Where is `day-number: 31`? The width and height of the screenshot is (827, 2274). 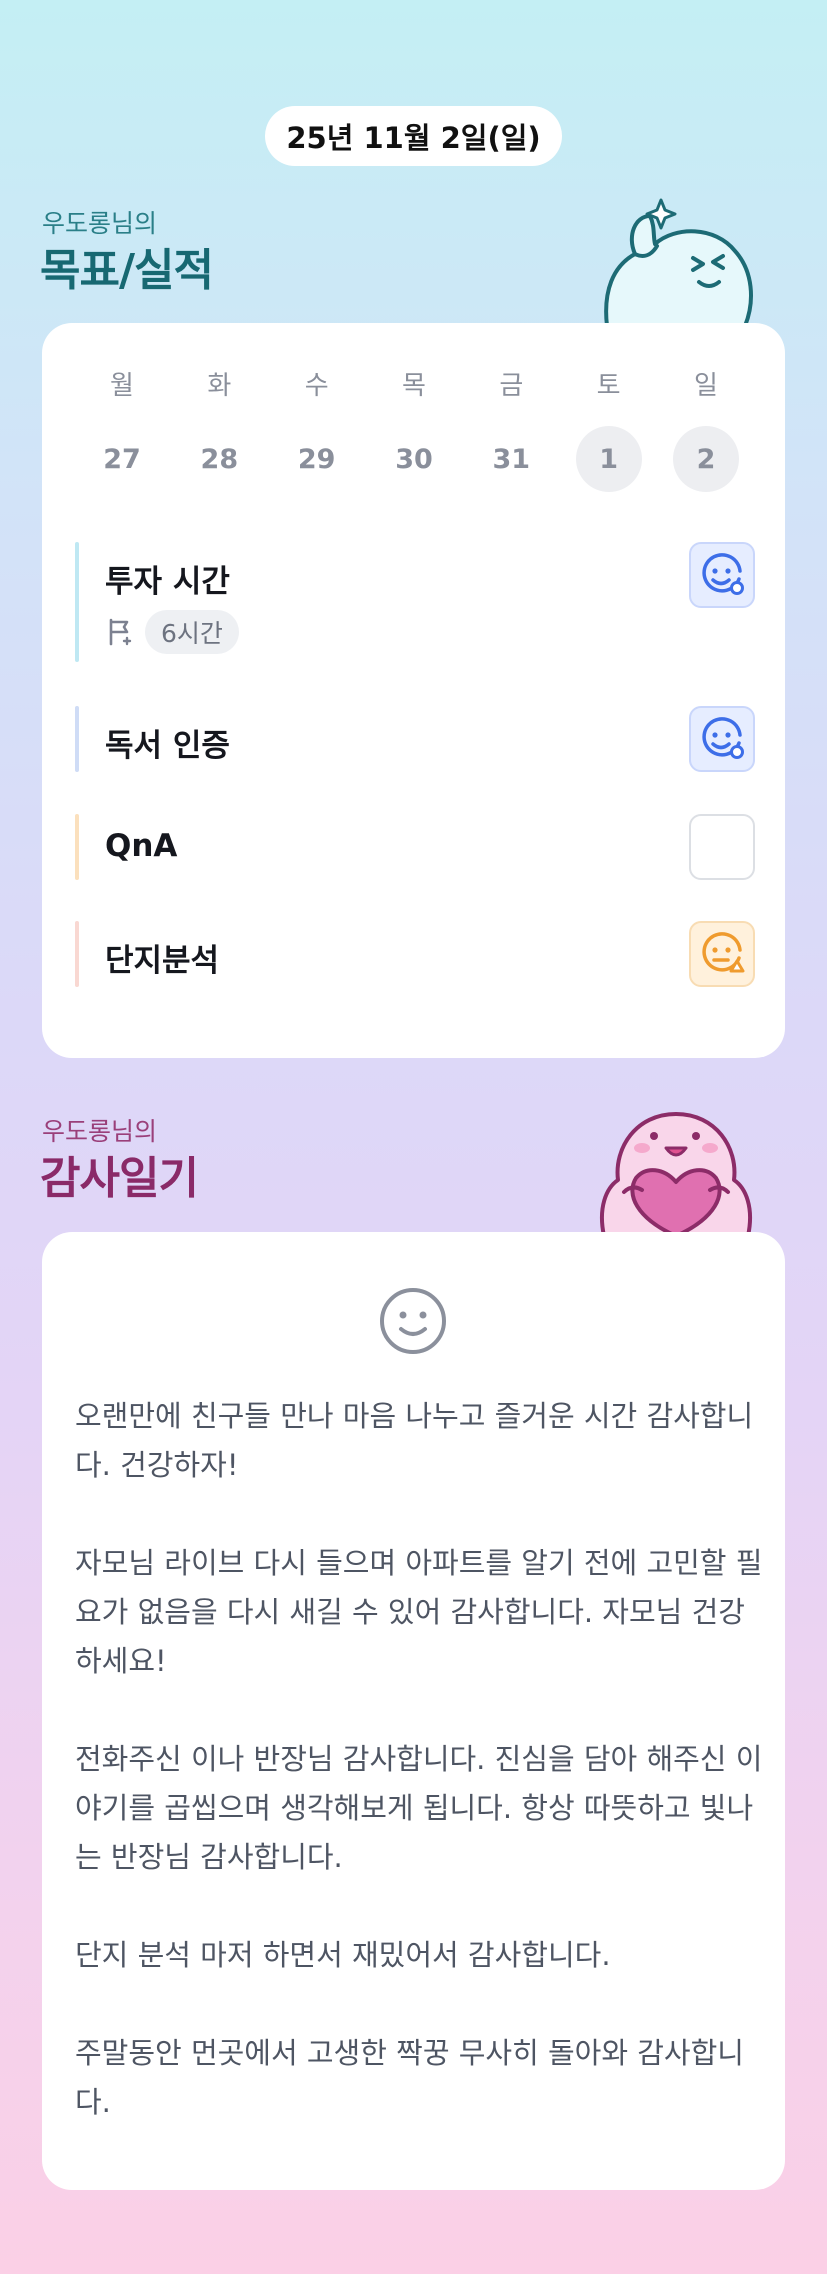
day-number: 31 is located at coordinates (511, 459).